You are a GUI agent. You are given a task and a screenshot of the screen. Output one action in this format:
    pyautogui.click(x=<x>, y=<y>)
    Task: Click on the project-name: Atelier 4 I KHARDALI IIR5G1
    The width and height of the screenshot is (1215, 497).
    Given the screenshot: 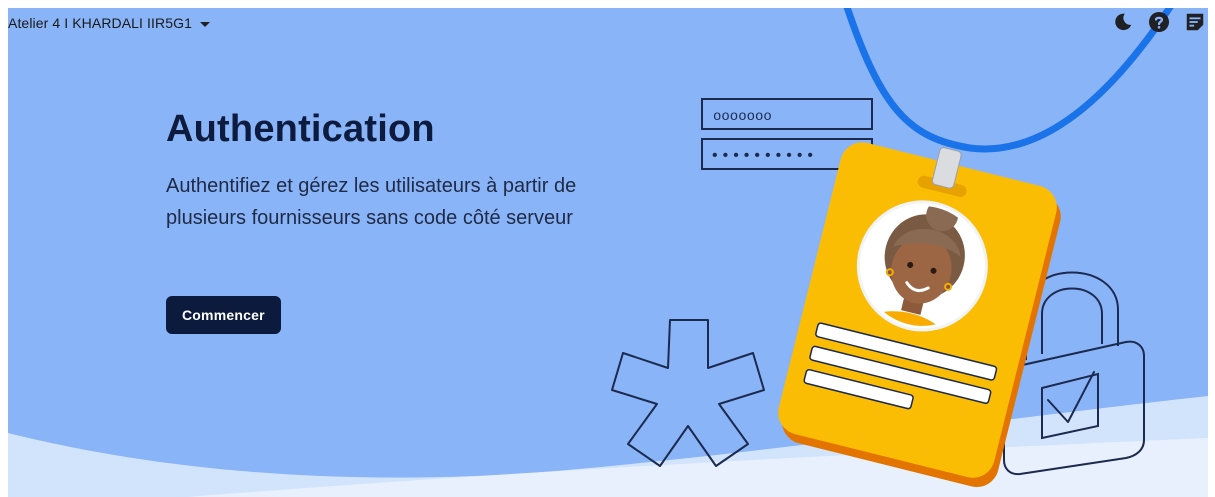 What is the action you would take?
    pyautogui.click(x=100, y=23)
    